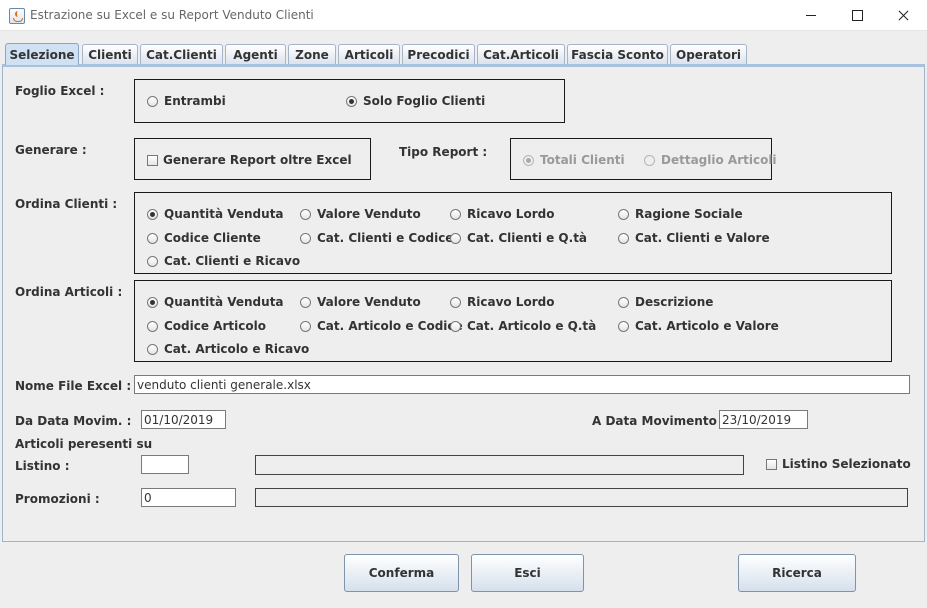 The image size is (927, 608). What do you see at coordinates (903, 15) in the screenshot?
I see `close-icon` at bounding box center [903, 15].